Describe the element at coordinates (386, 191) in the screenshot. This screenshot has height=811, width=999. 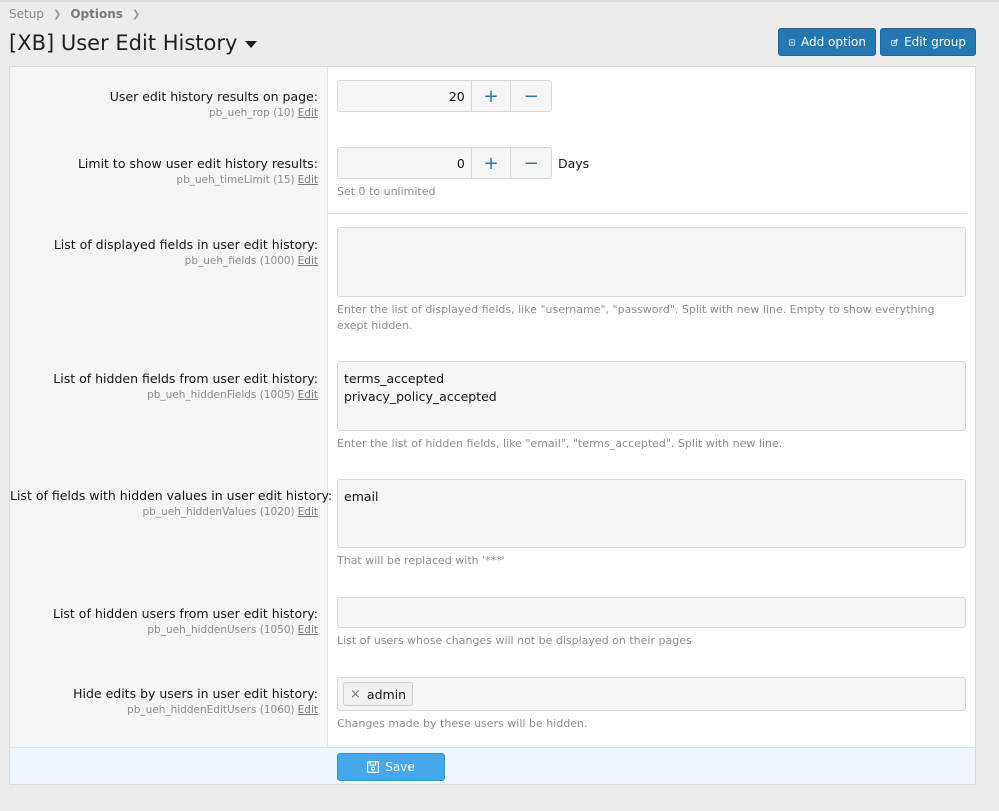
I see `time-limit-explain: Set 0 to unlimited` at that location.